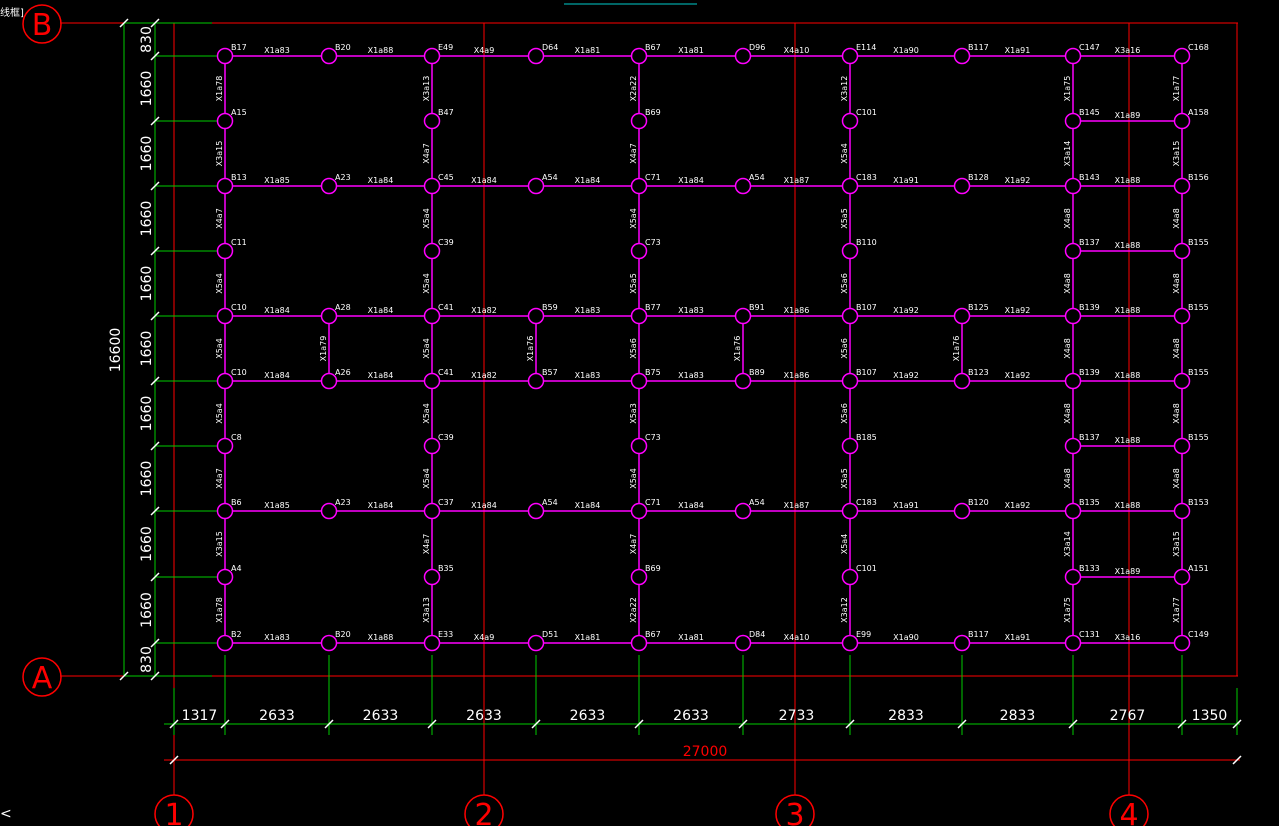  Describe the element at coordinates (653, 502) in the screenshot. I see `node-label: C71` at that location.